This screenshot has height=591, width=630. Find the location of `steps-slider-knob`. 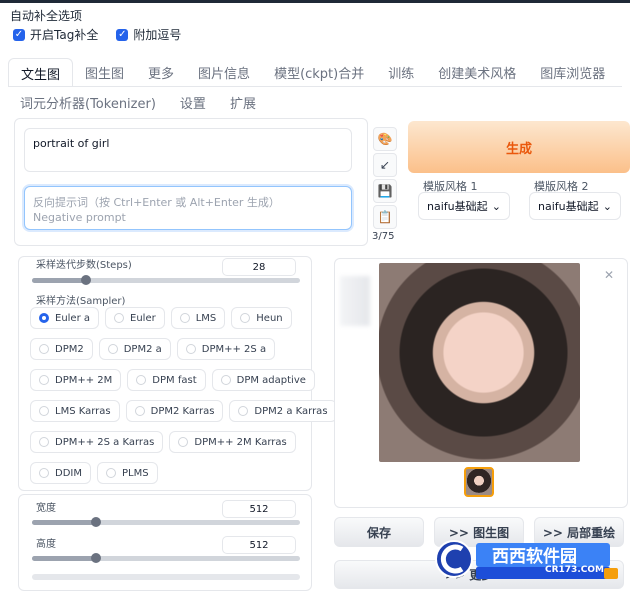

steps-slider-knob is located at coordinates (85, 280).